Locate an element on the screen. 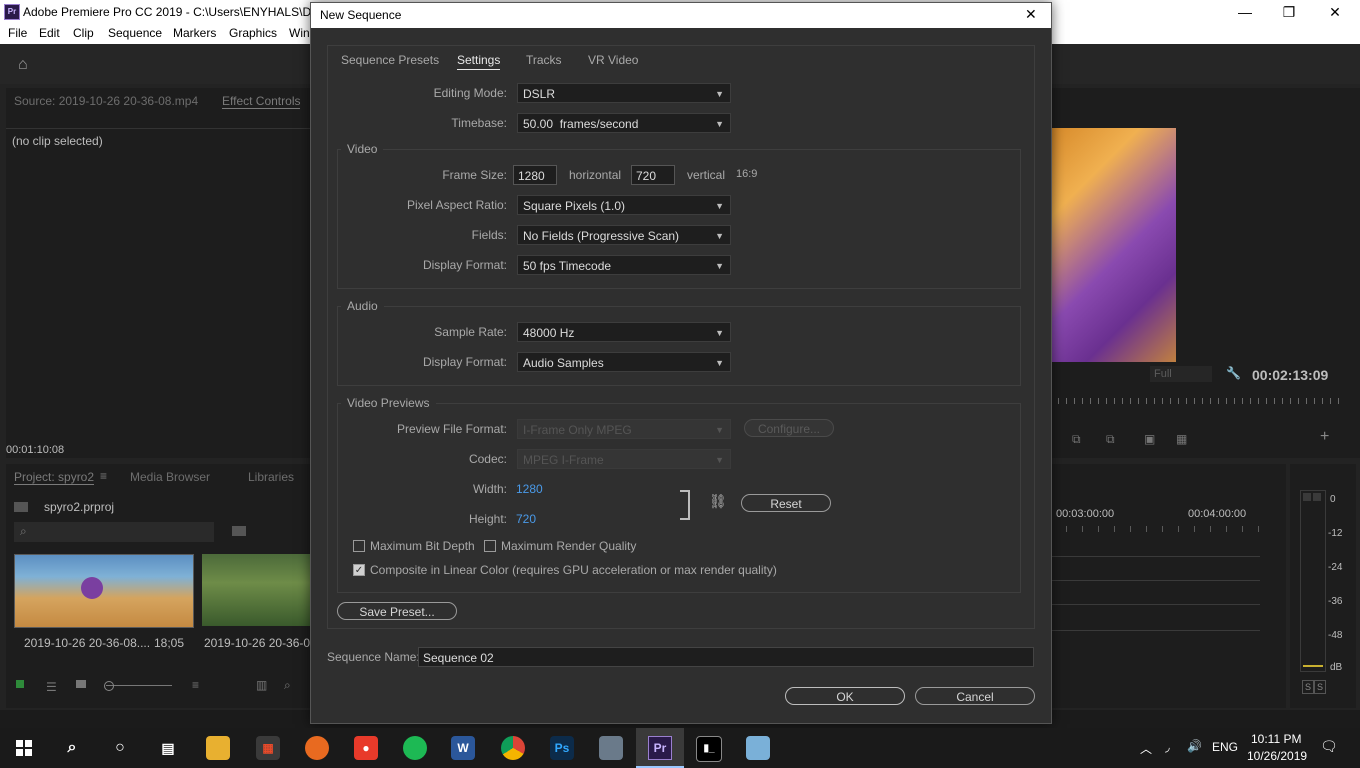 This screenshot has height=768, width=1360. link-icon: ⛓ is located at coordinates (718, 501).